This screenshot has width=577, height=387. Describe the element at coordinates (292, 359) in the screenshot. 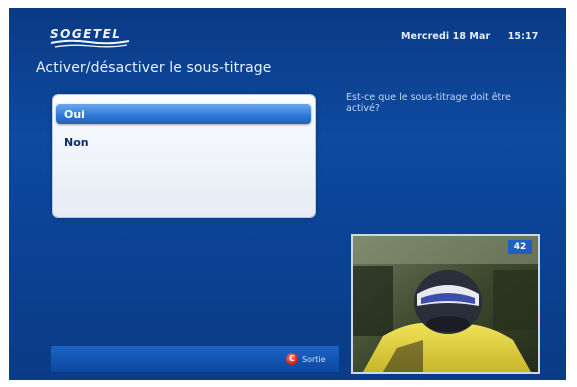

I see `red-c-key-icon: C` at that location.